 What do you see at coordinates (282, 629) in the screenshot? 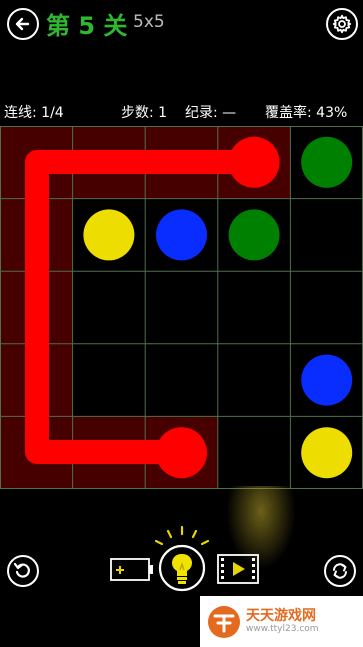
I see `watermark-url: www.ttyl23.com` at bounding box center [282, 629].